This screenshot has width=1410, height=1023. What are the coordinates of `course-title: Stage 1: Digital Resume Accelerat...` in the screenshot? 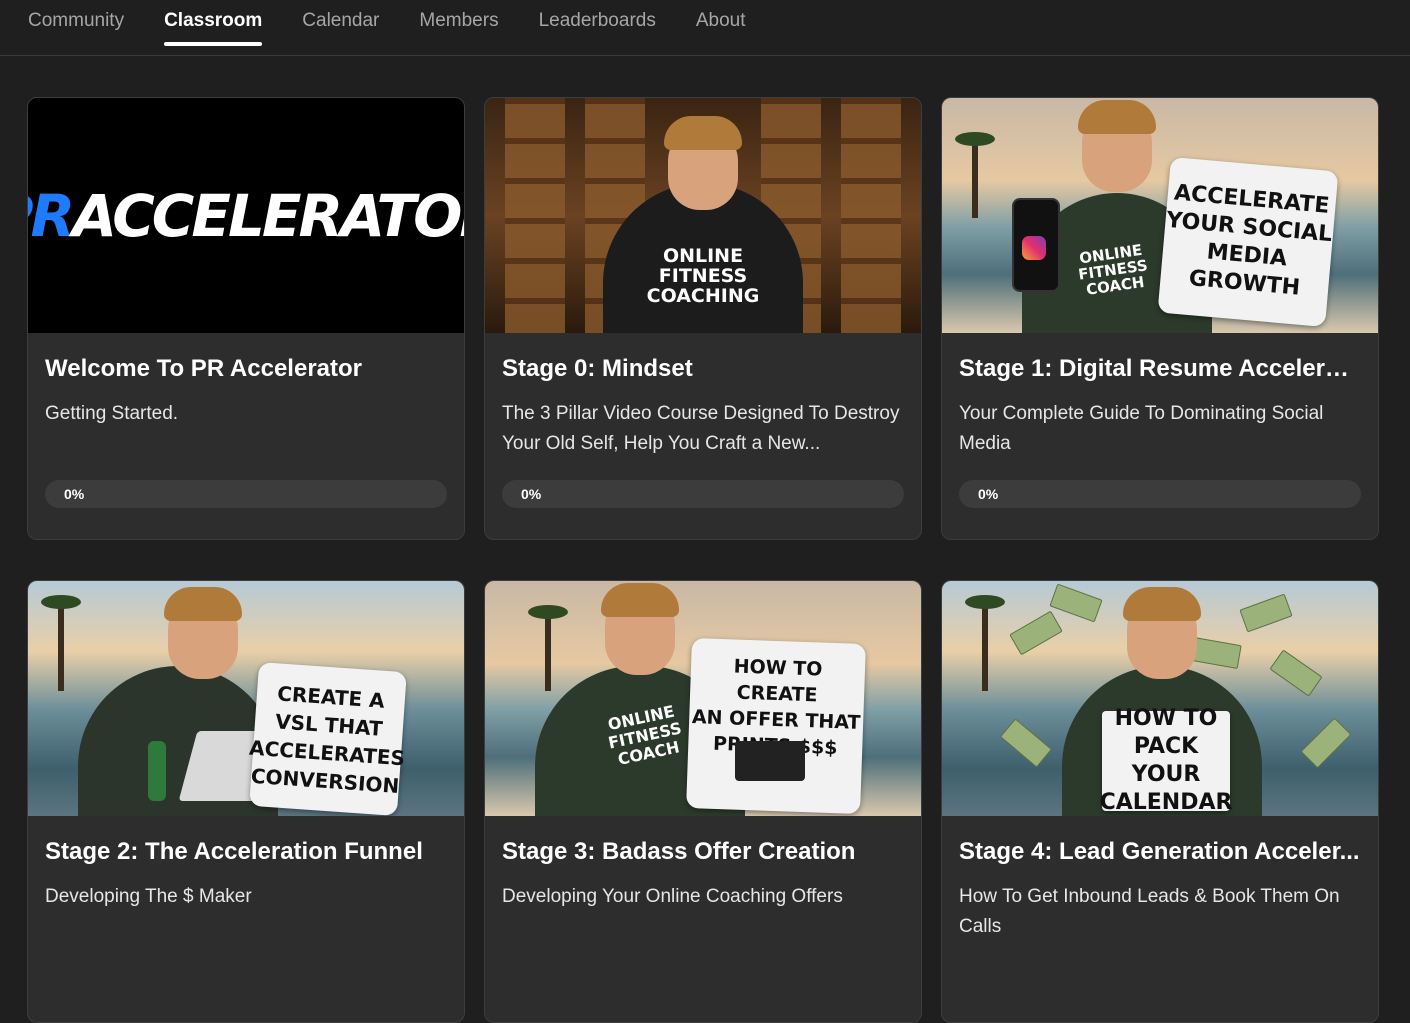 It's located at (1160, 369).